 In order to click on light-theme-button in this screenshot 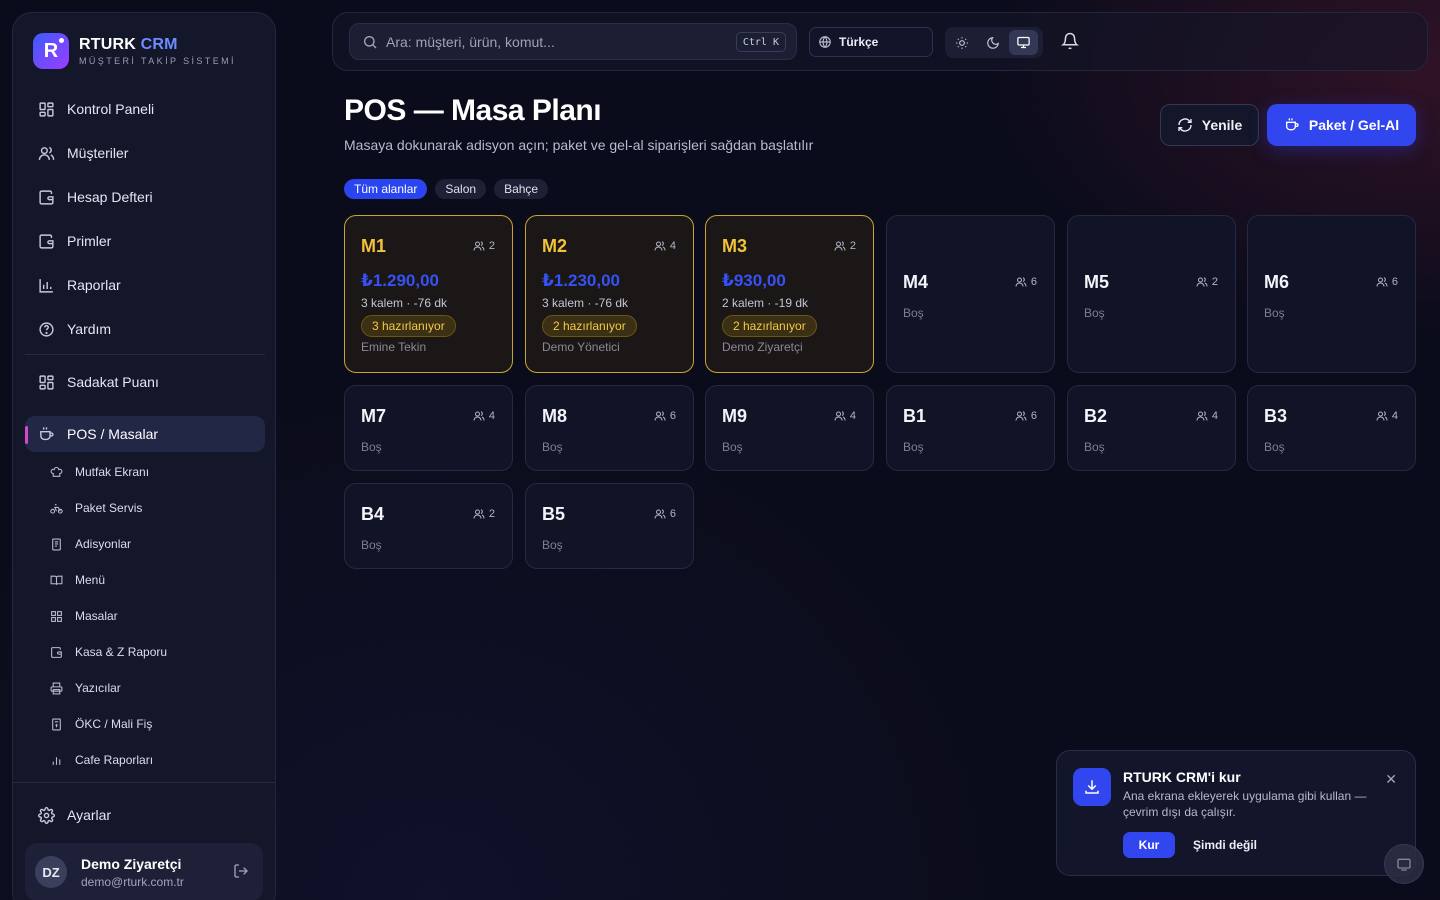, I will do `click(962, 42)`.